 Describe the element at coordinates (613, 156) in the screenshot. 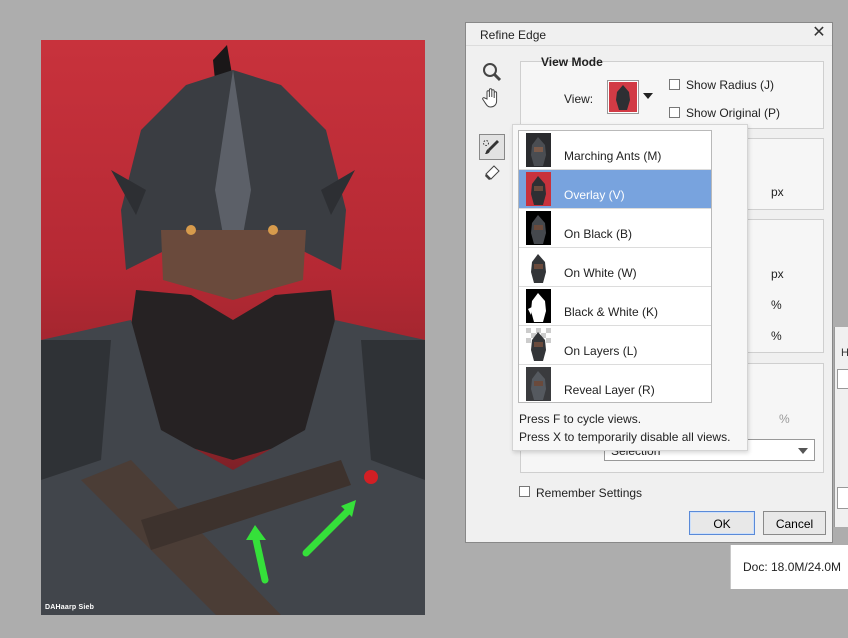

I see `view-option-label: Marching Ants (M)` at that location.